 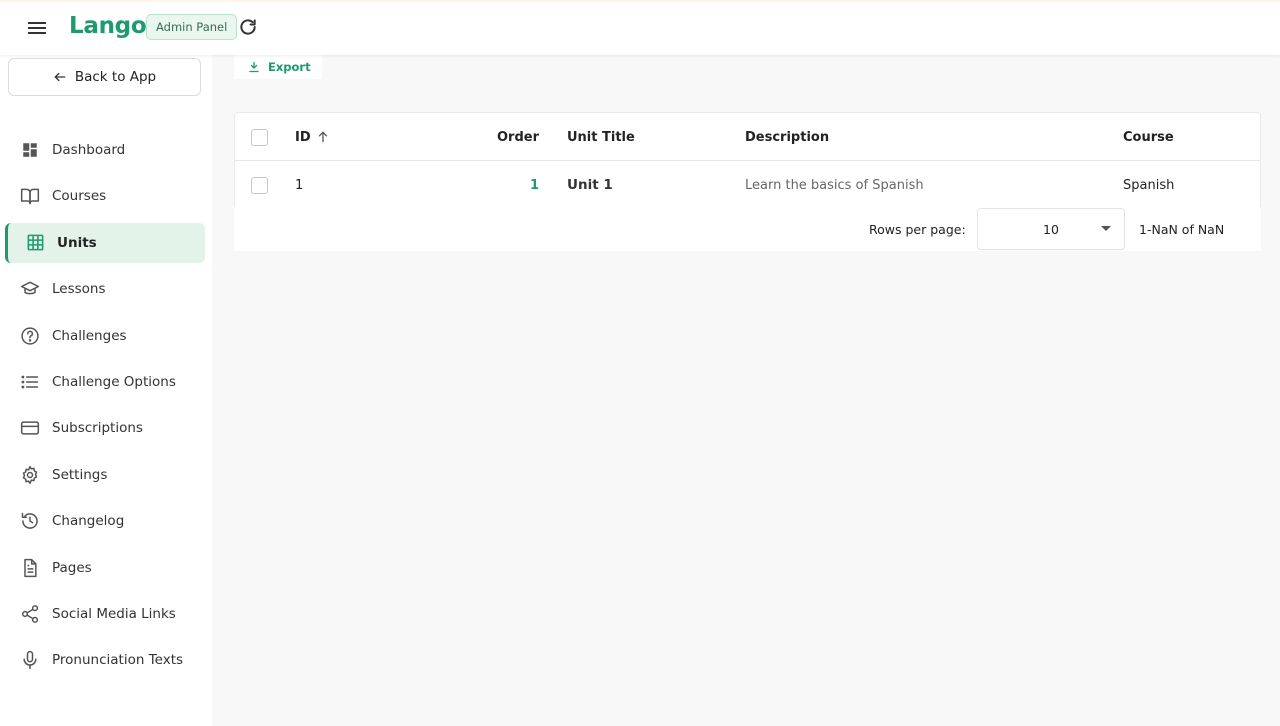 What do you see at coordinates (30, 521) in the screenshot?
I see `history-icon` at bounding box center [30, 521].